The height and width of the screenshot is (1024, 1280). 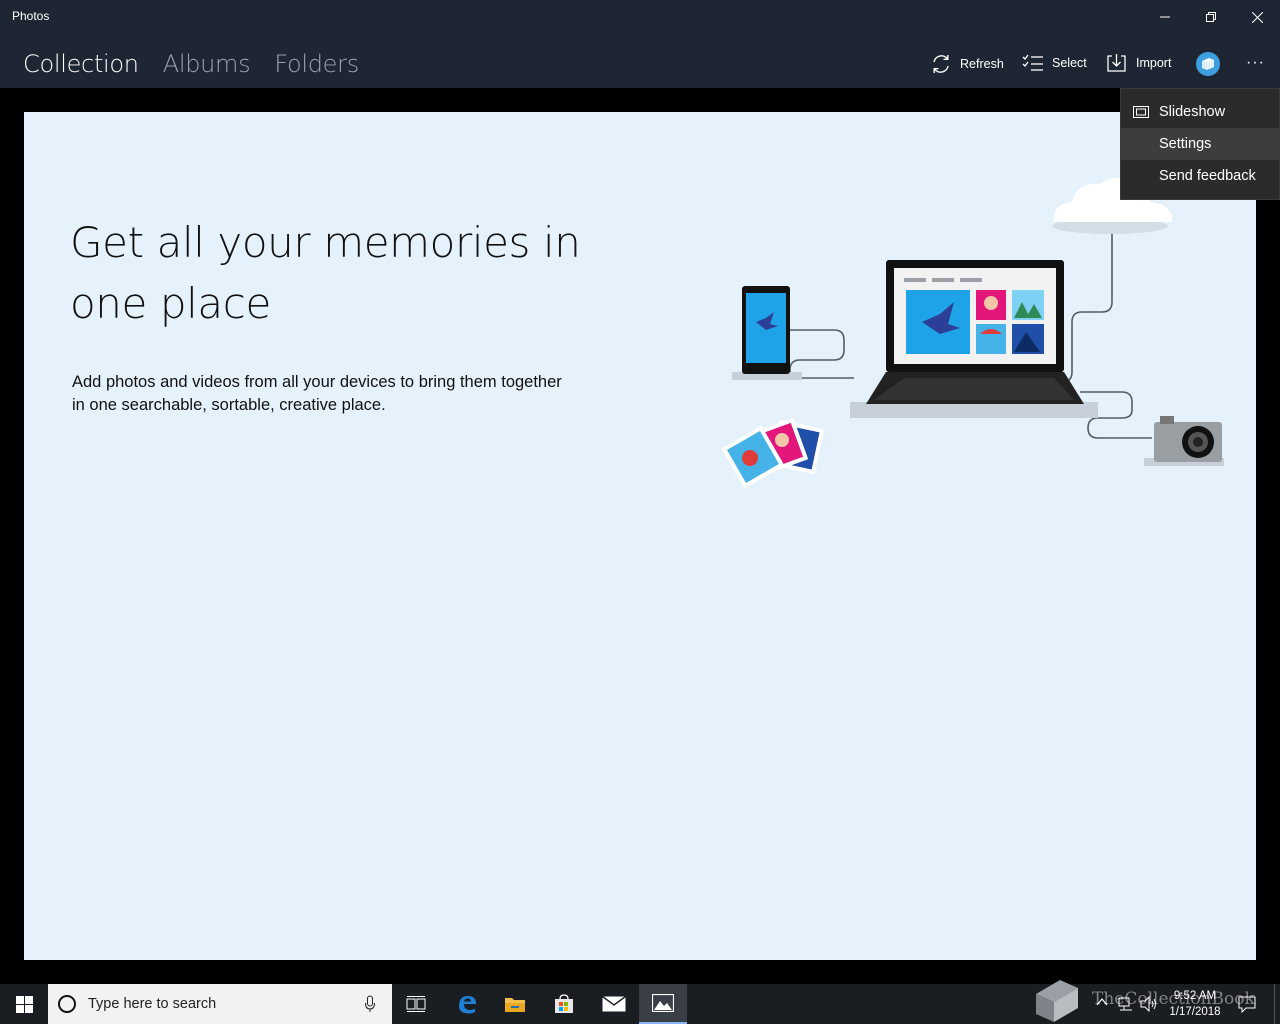 I want to click on photos-taskbar-button, so click(x=663, y=1004).